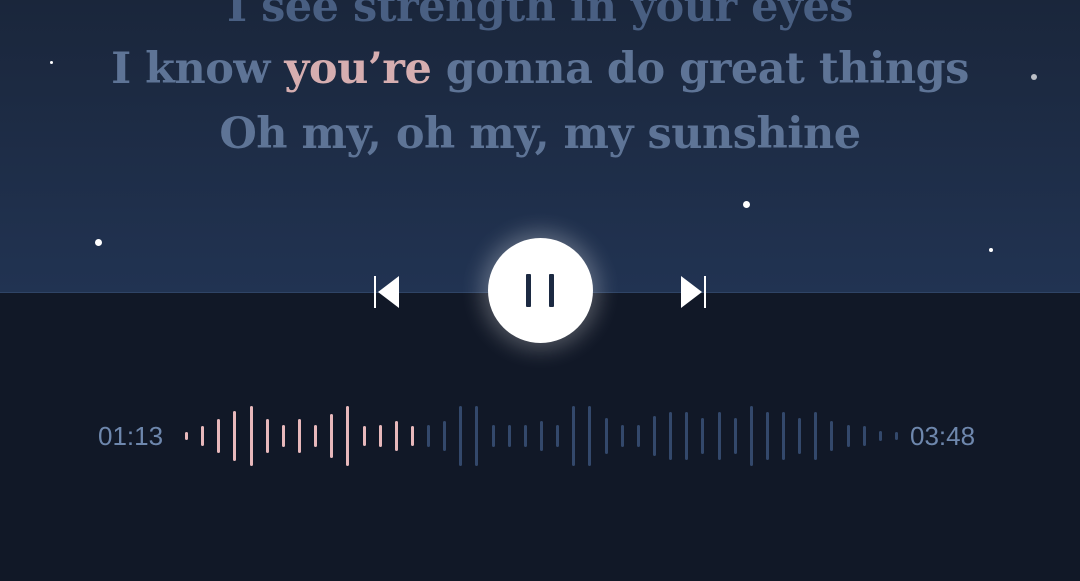 The image size is (1080, 581). I want to click on skip-previous-icon, so click(386, 292).